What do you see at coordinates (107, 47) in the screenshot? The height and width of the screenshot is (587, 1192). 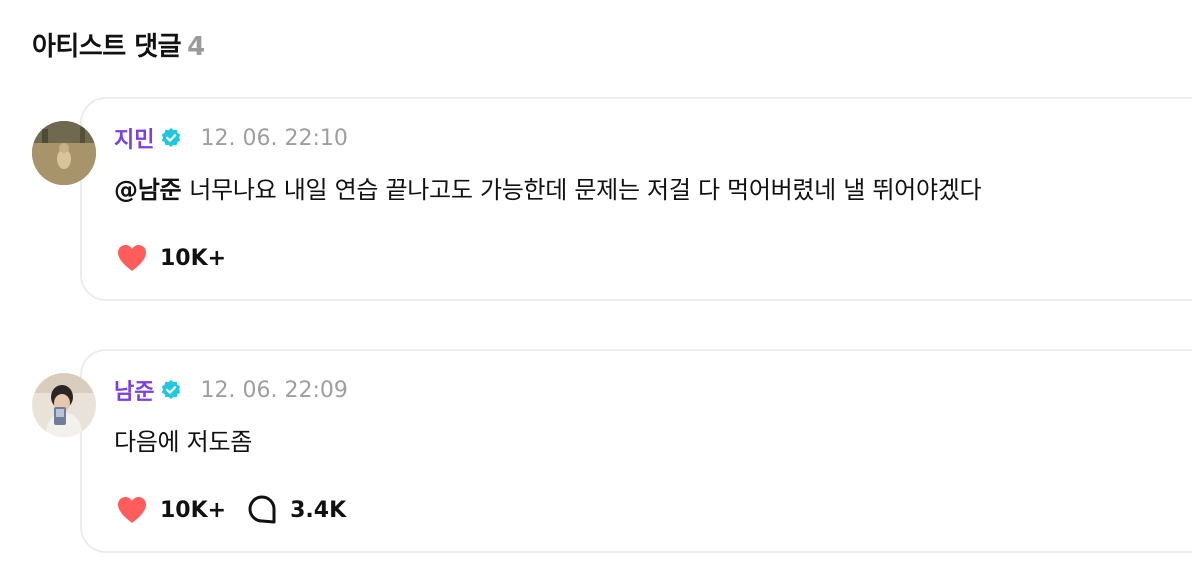 I see `section-title-text: 아티스트 댓글` at bounding box center [107, 47].